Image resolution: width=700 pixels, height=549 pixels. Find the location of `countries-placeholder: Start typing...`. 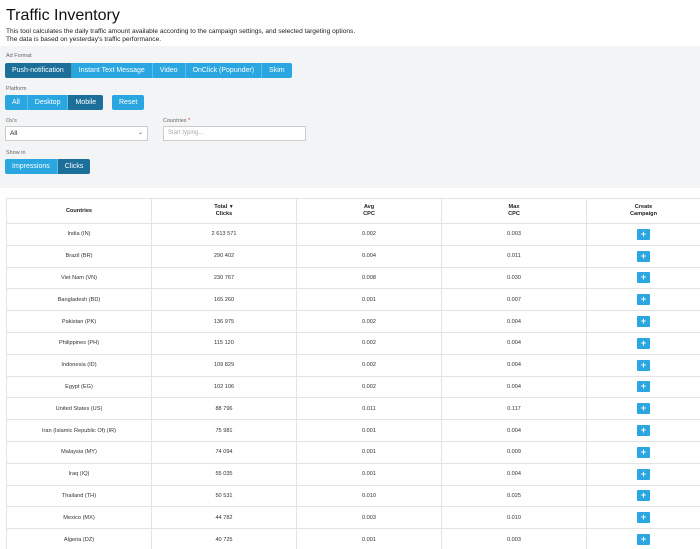

countries-placeholder: Start typing... is located at coordinates (186, 133).